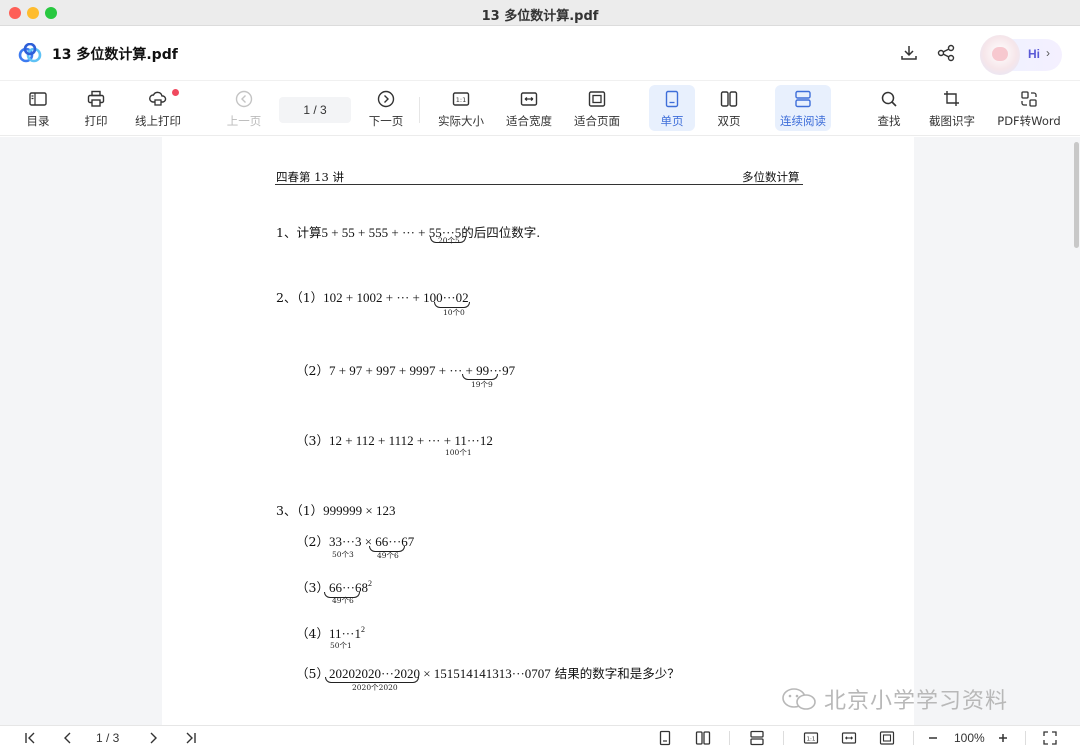  I want to click on header-rule, so click(539, 184).